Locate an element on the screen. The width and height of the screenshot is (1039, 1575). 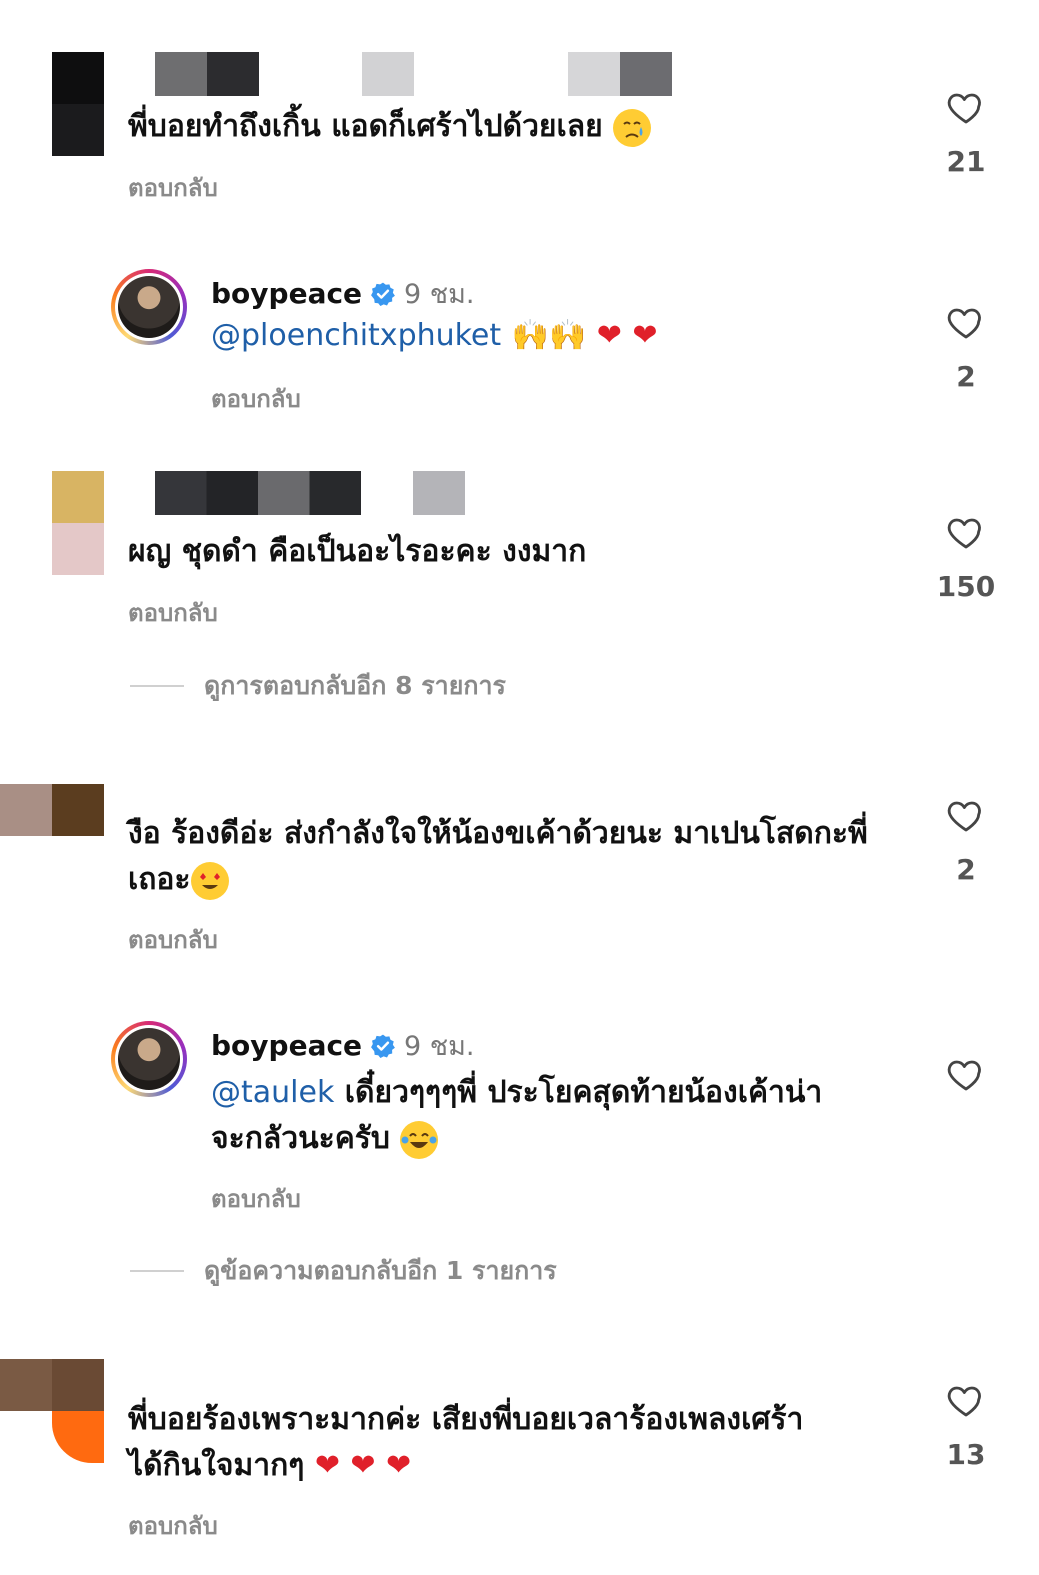
mention-link: @taulek is located at coordinates (272, 1092).